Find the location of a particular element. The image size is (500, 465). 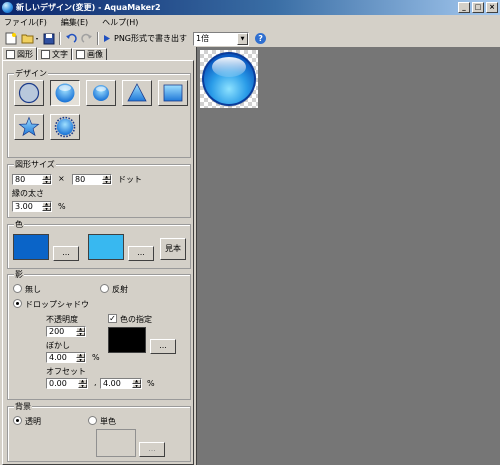

zoom-select: 1倍 ▼ is located at coordinates (221, 38).